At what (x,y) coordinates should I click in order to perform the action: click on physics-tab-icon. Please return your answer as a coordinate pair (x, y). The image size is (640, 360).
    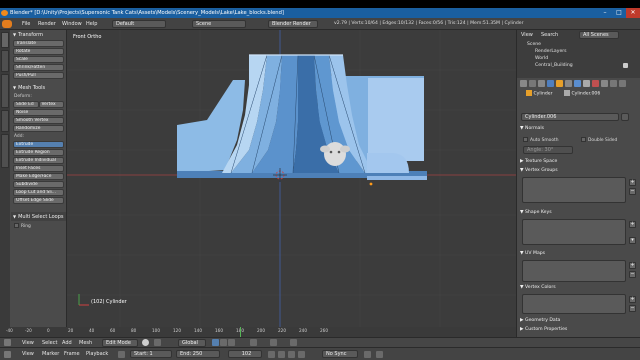
    Looking at the image, I should click on (622, 83).